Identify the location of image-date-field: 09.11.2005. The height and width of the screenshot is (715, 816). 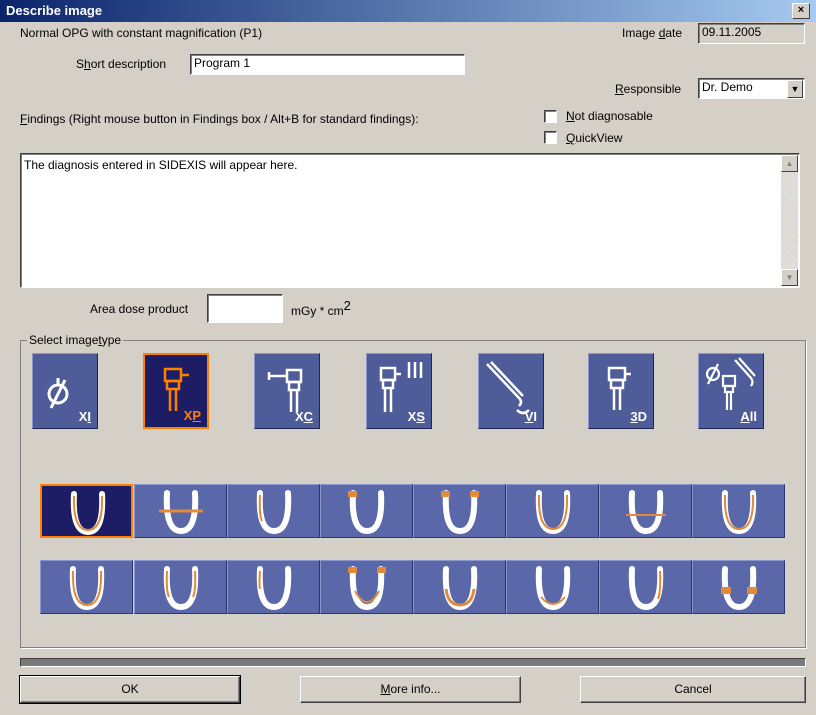
(751, 33).